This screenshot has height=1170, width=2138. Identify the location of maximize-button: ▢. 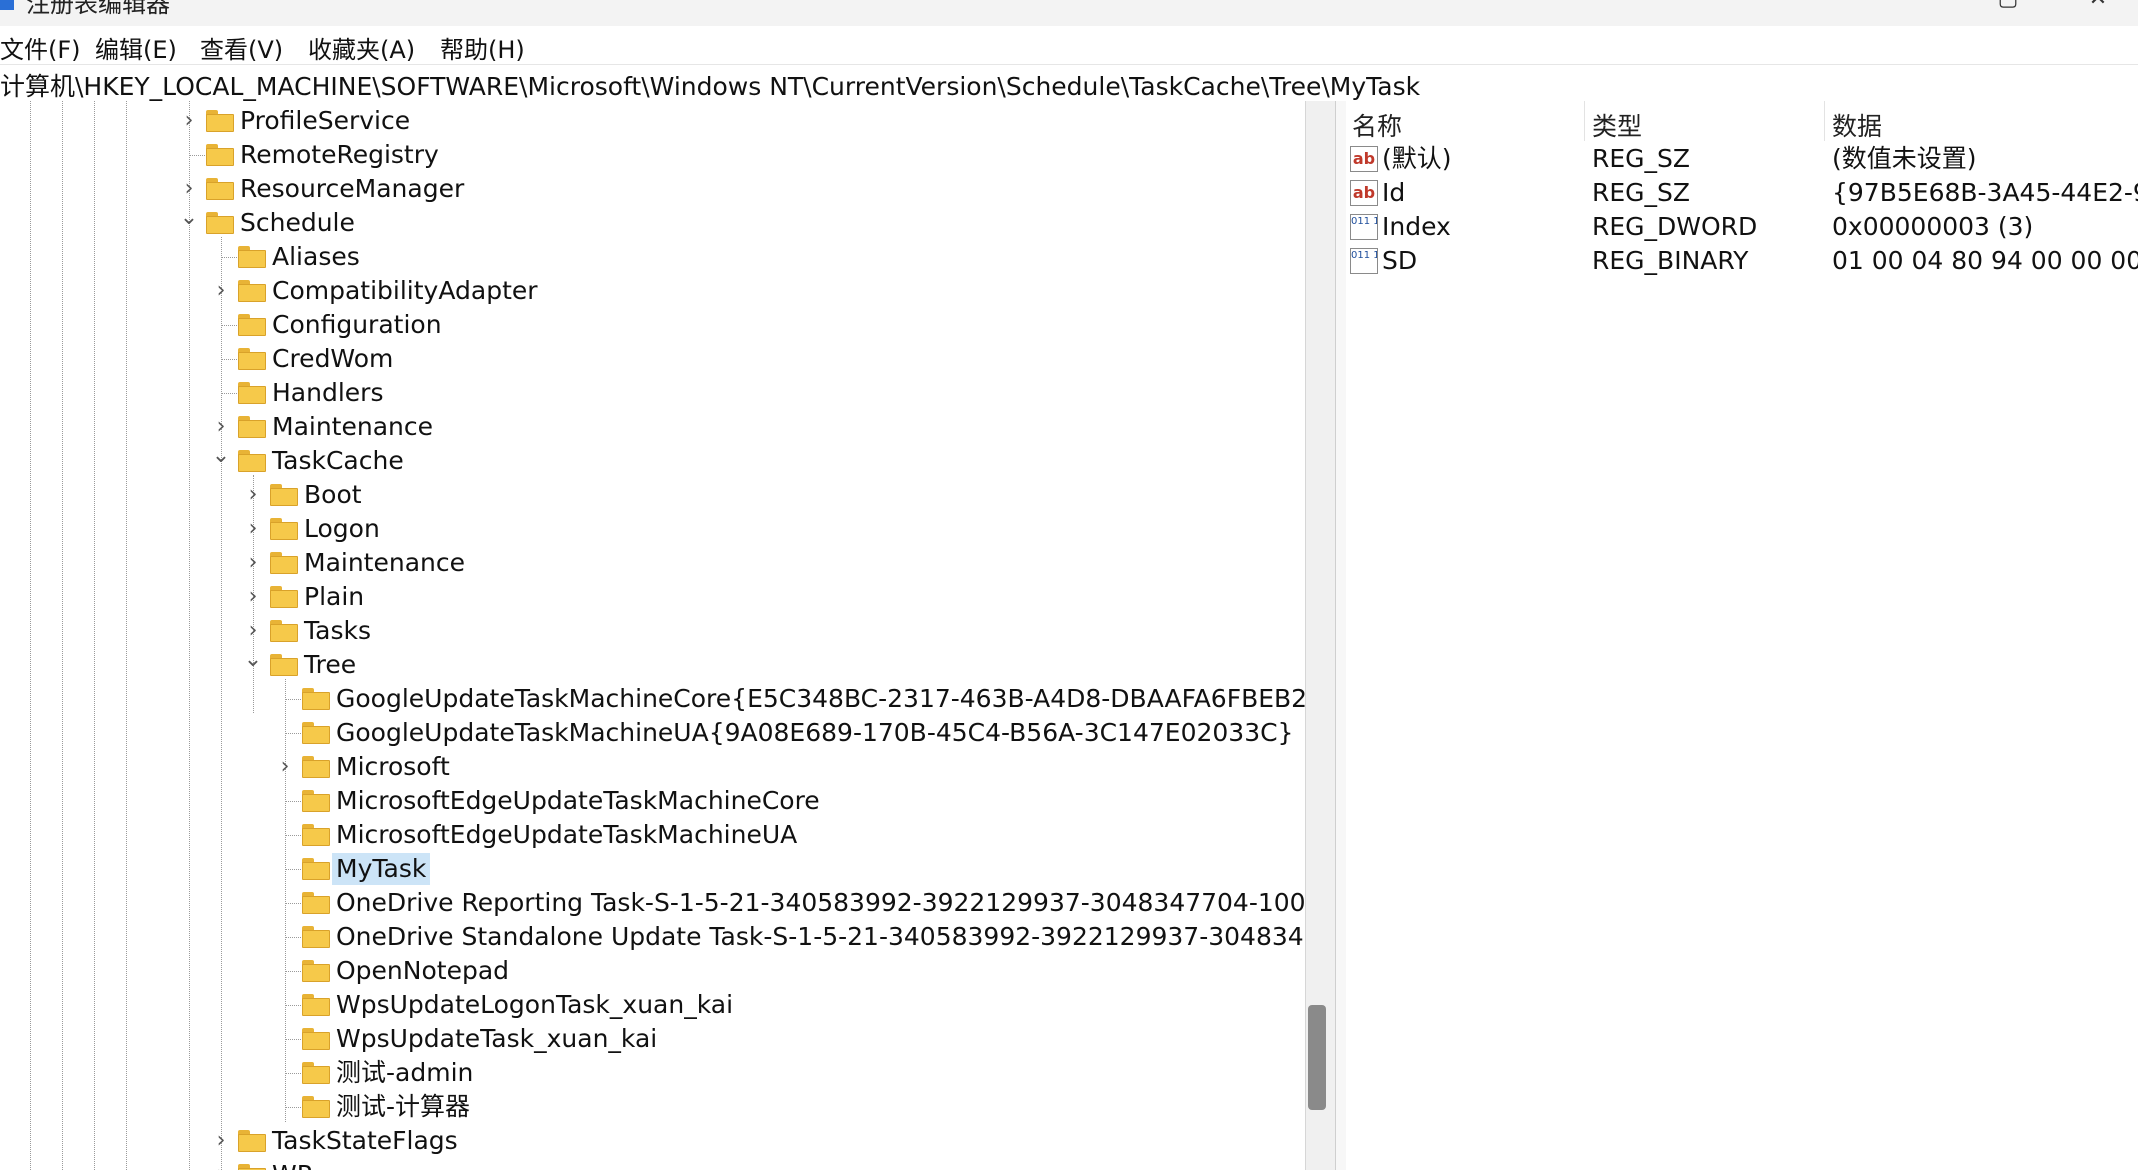
(2008, 7).